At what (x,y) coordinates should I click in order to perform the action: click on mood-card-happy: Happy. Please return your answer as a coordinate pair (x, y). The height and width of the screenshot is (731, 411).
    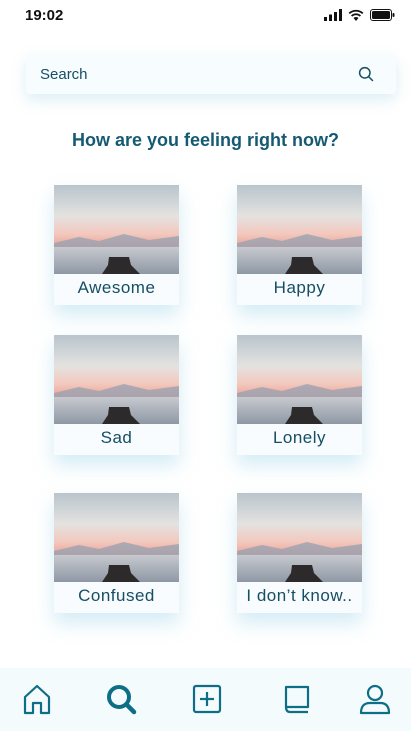
    Looking at the image, I should click on (299, 245).